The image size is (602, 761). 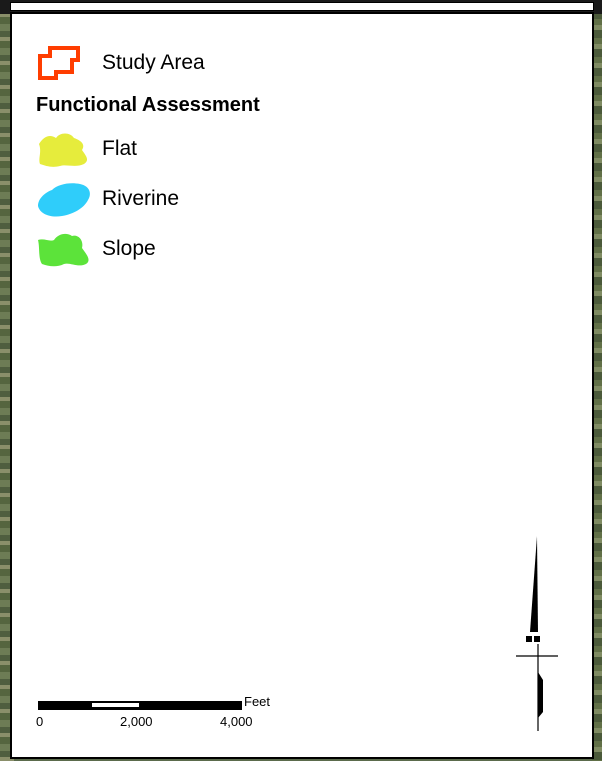 I want to click on scale-tick-2000: 2,000, so click(x=136, y=721).